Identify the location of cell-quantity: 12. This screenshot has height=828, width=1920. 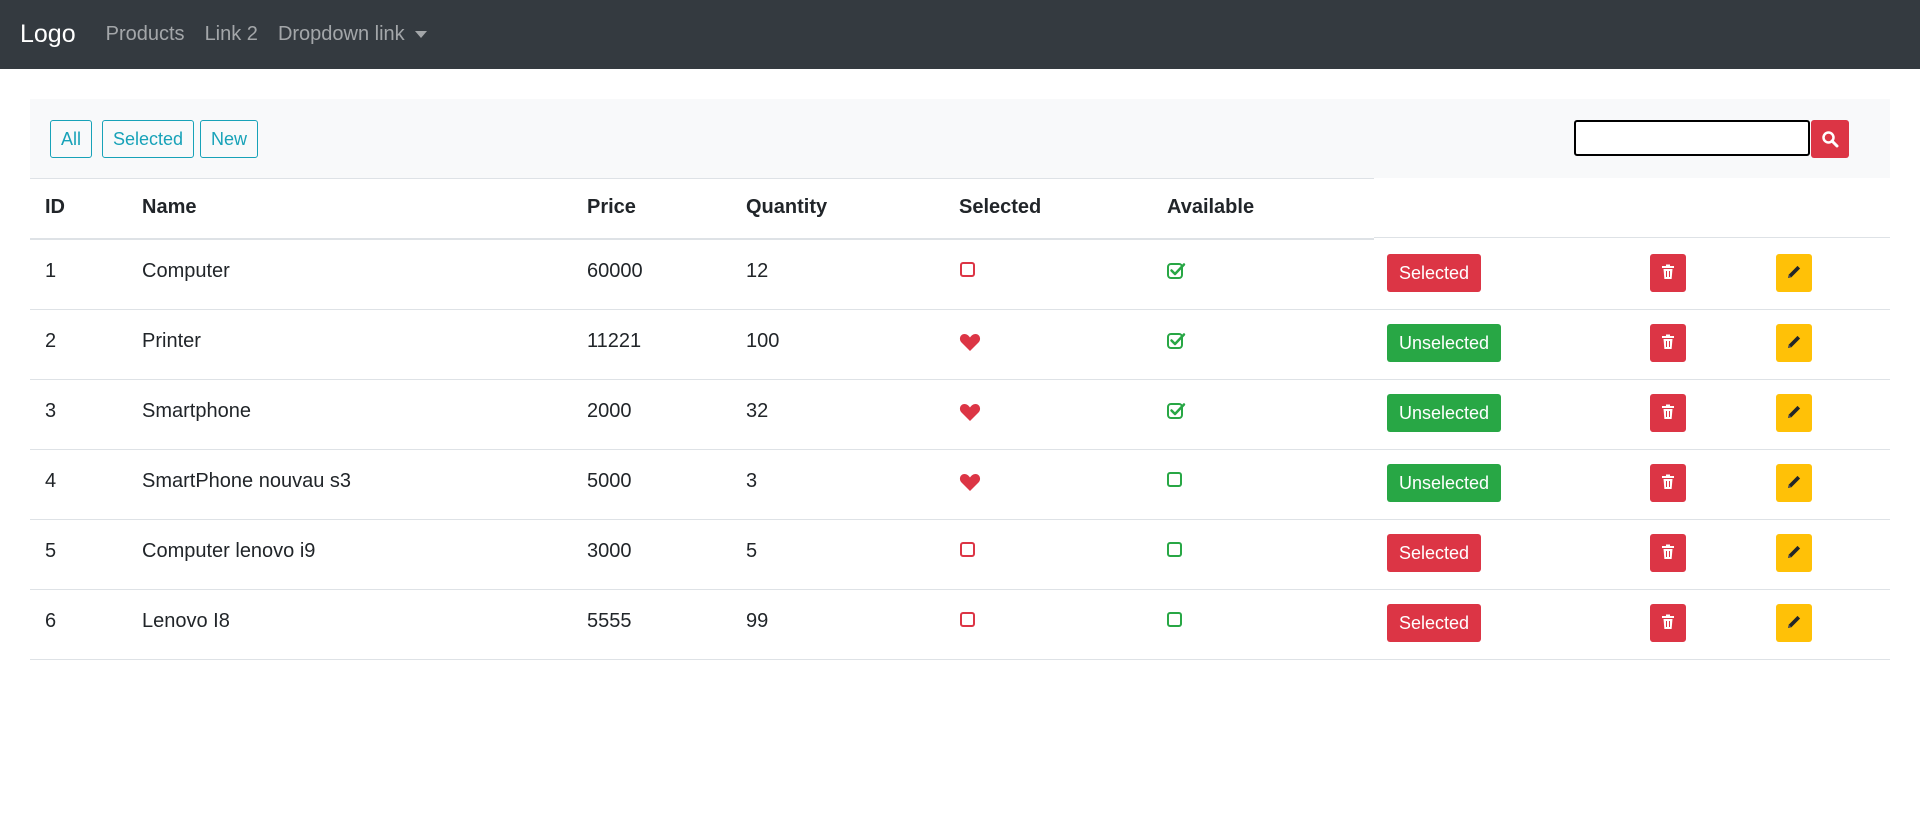
(757, 271).